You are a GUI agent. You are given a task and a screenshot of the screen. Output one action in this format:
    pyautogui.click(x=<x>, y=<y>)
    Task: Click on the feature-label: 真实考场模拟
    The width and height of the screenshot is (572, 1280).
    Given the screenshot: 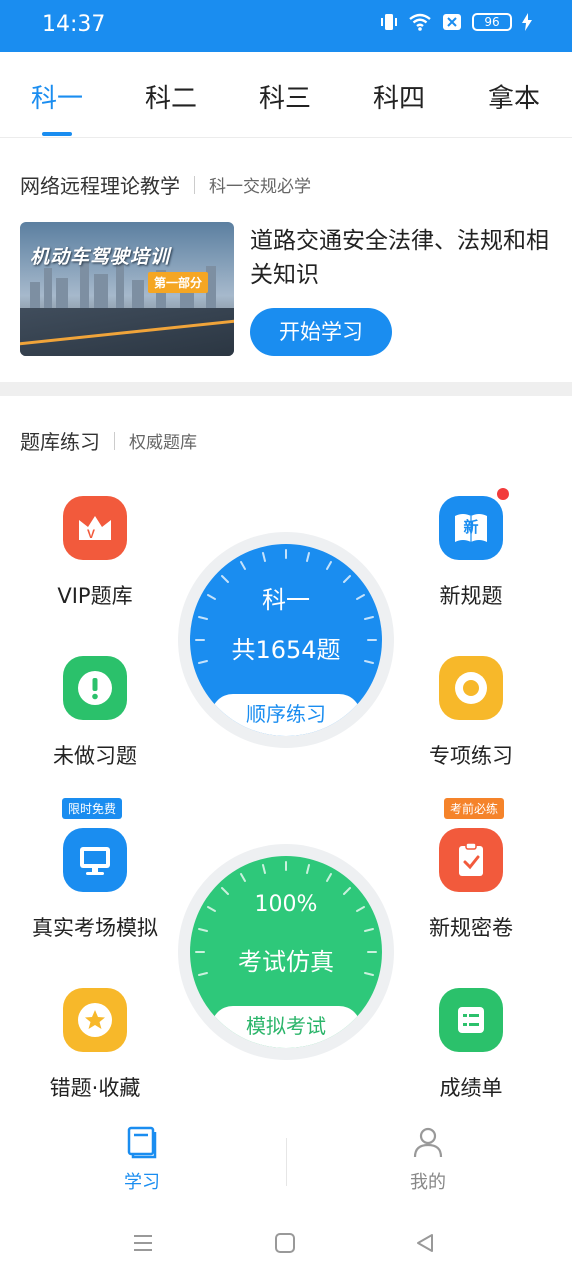 What is the action you would take?
    pyautogui.click(x=95, y=928)
    